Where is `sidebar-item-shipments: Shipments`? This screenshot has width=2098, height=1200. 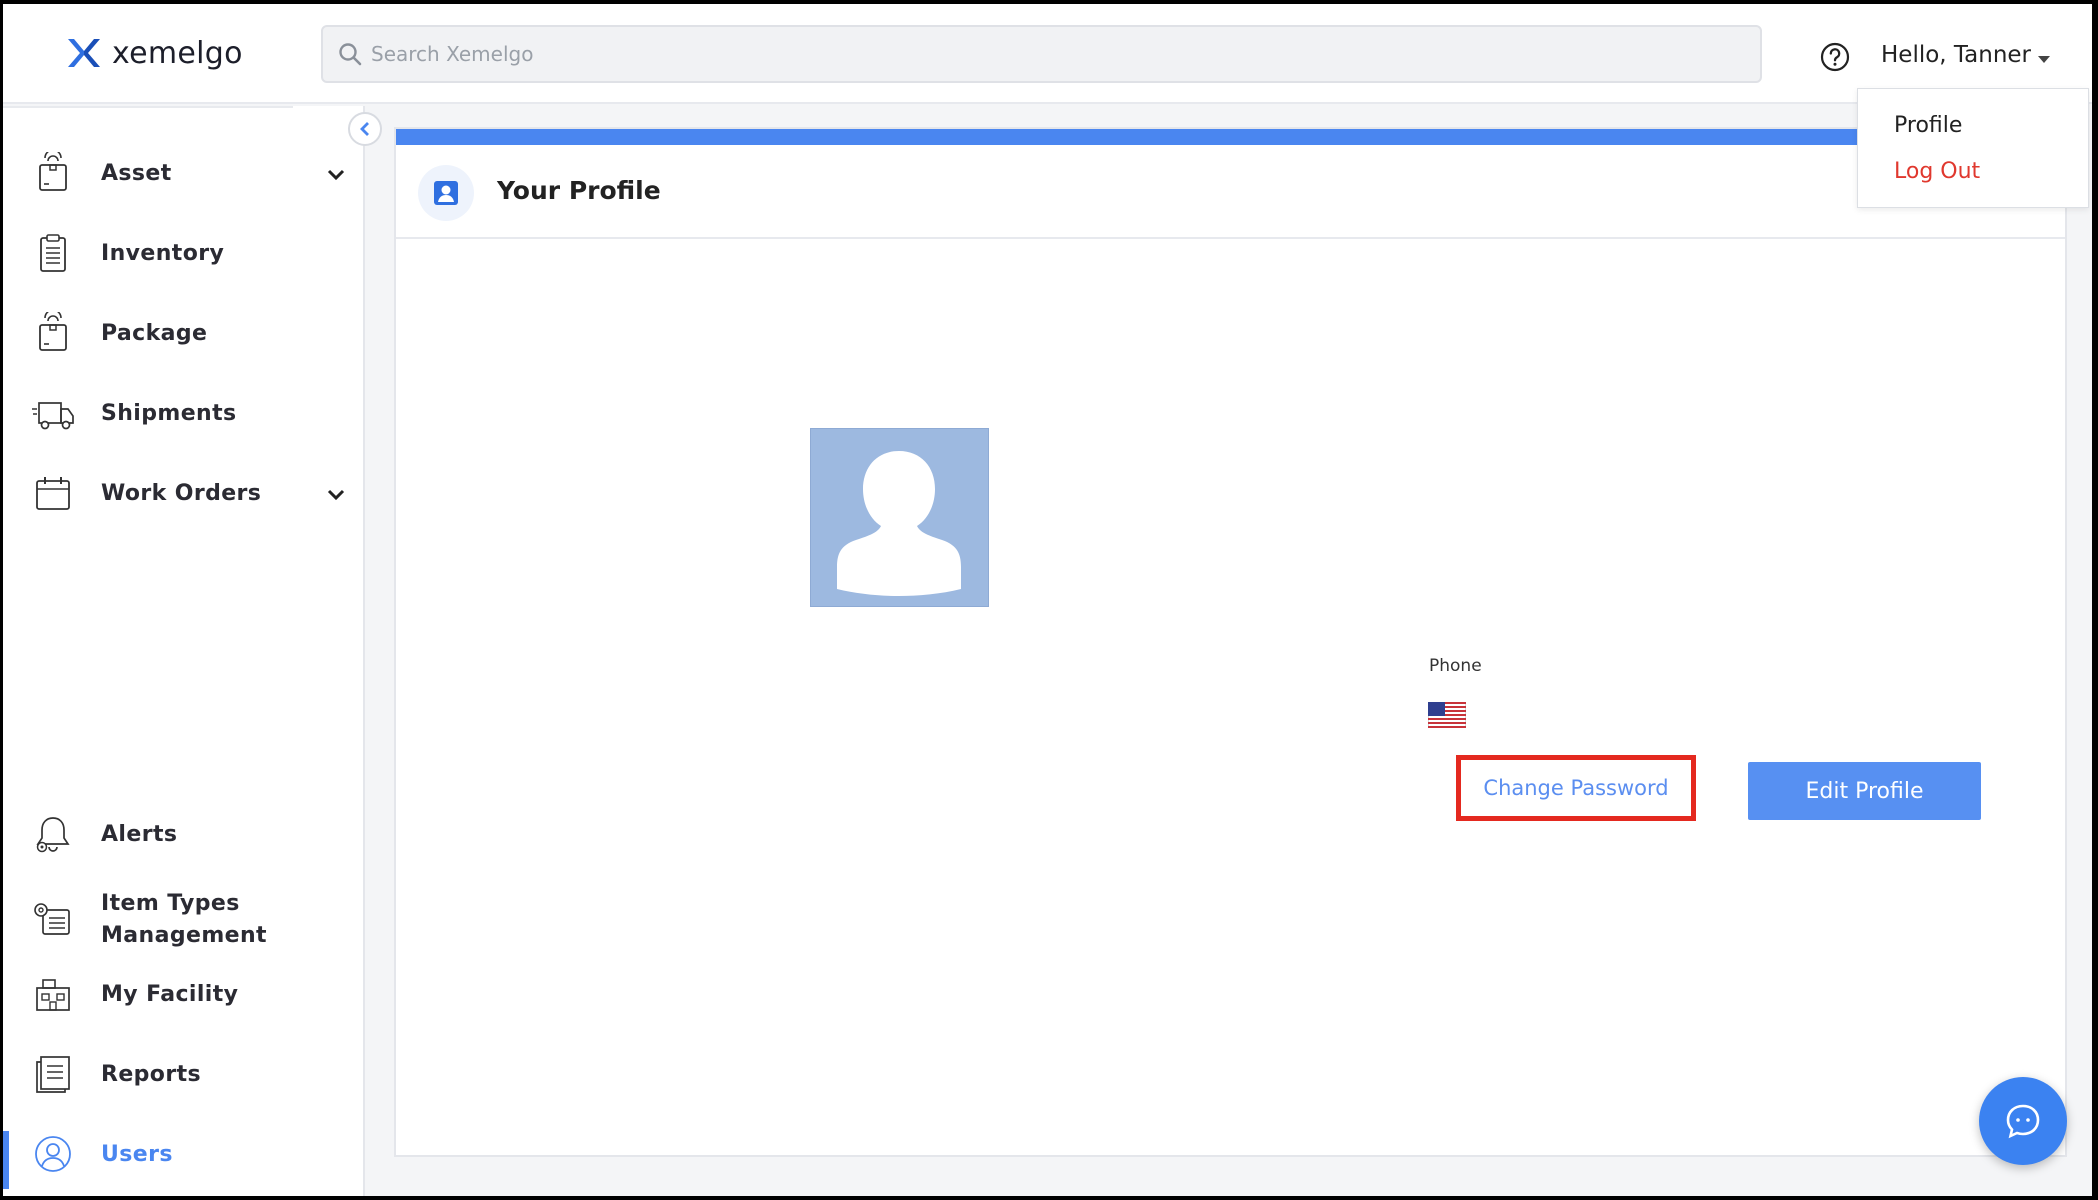
sidebar-item-shipments: Shipments is located at coordinates (183, 414).